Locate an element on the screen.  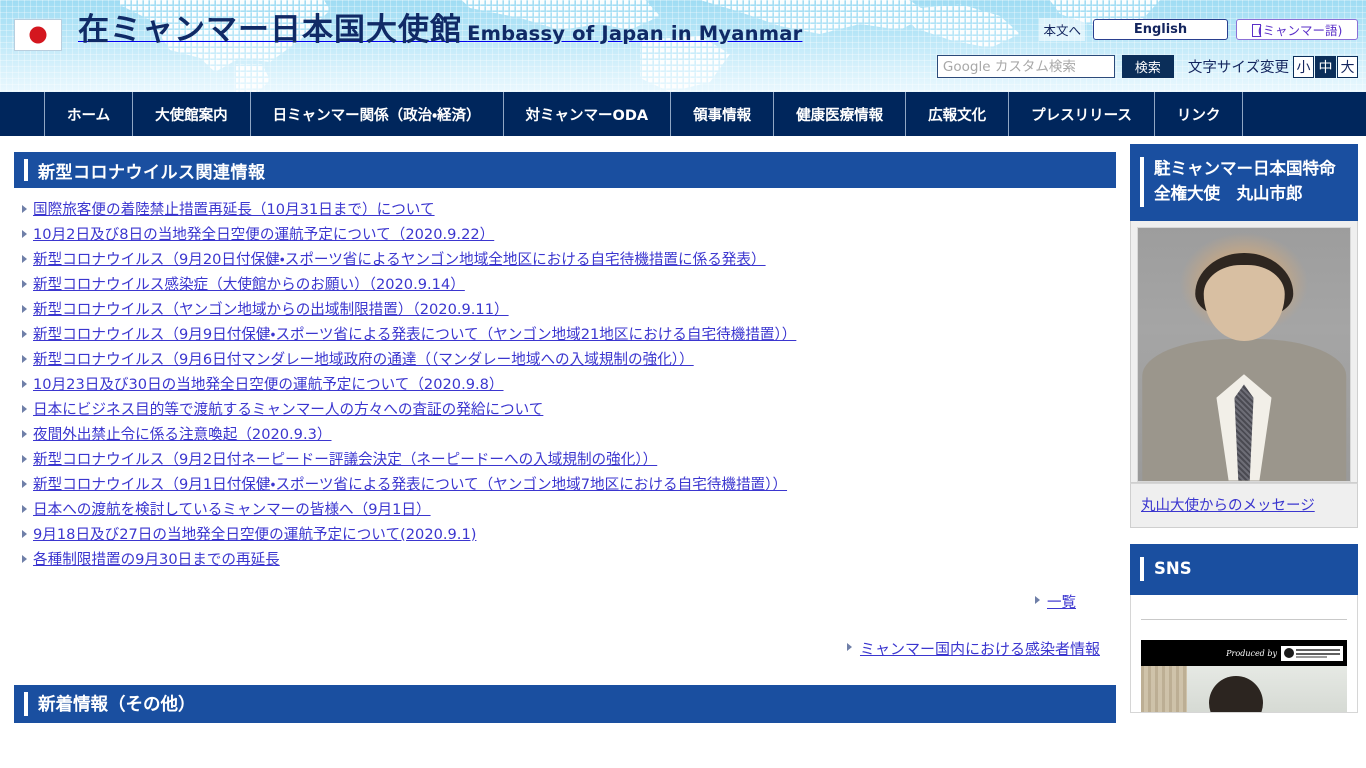
list-item: 10月2日及び8日の当地発全日空便の運航予定について（2020.9.22） is located at coordinates (569, 235).